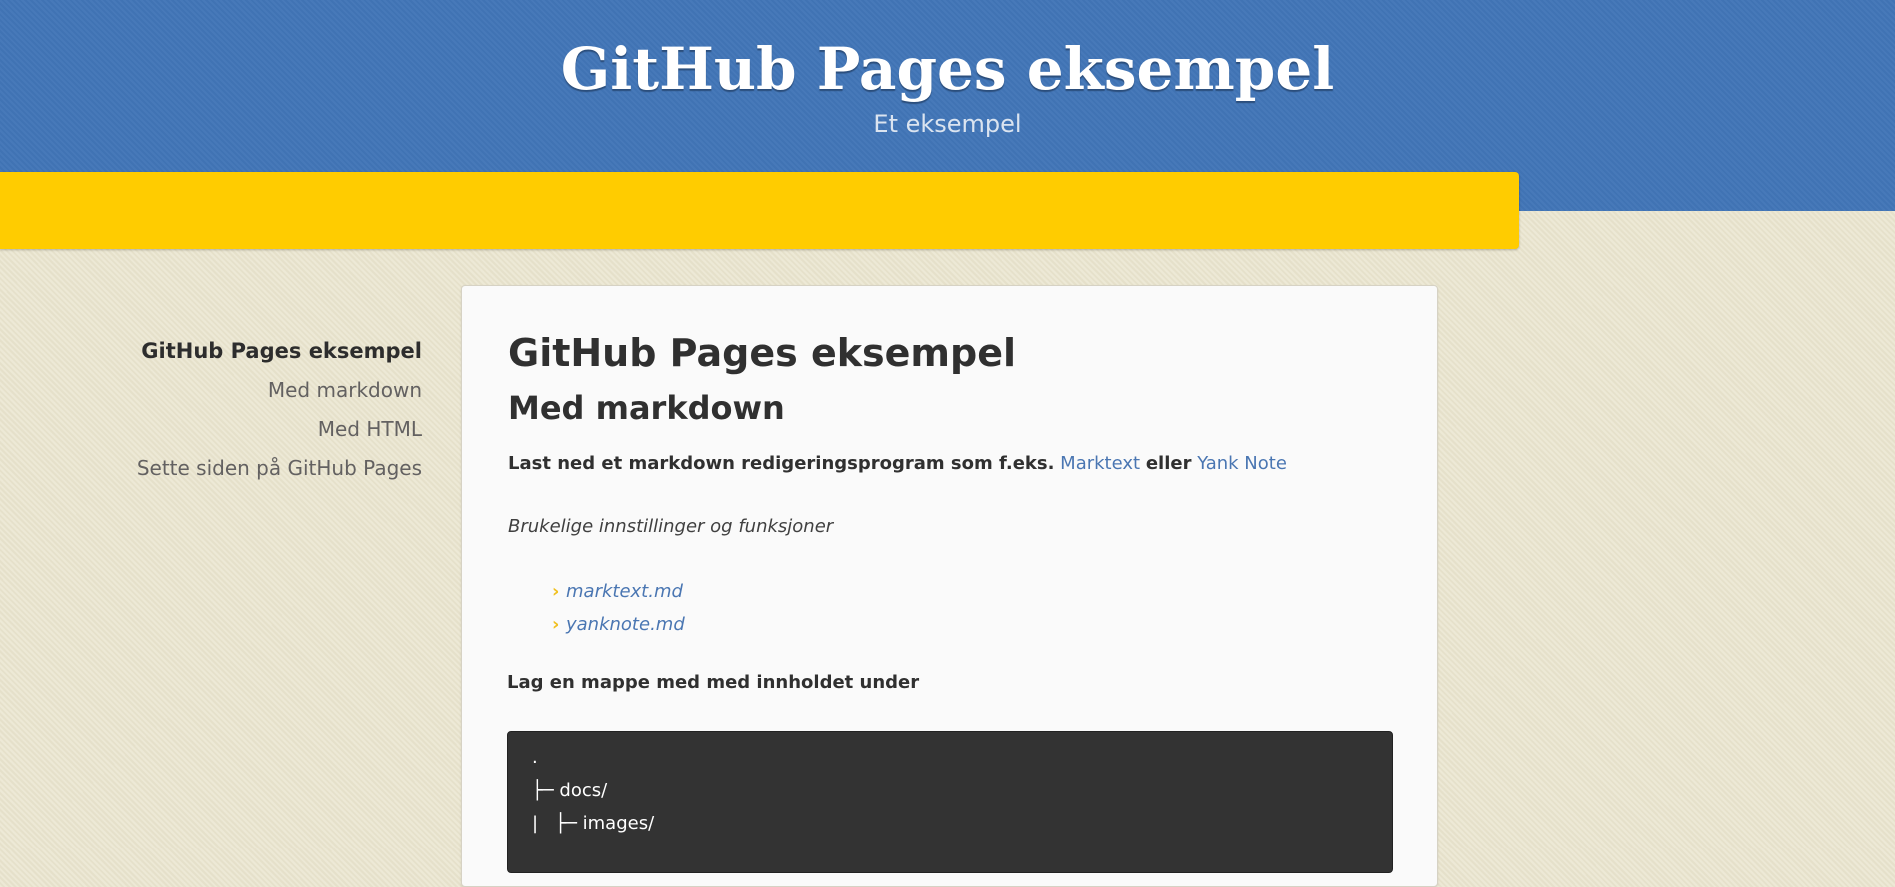 This screenshot has height=887, width=1895. Describe the element at coordinates (261, 390) in the screenshot. I see `sidebar-item-med-markdown: Med markdown` at that location.